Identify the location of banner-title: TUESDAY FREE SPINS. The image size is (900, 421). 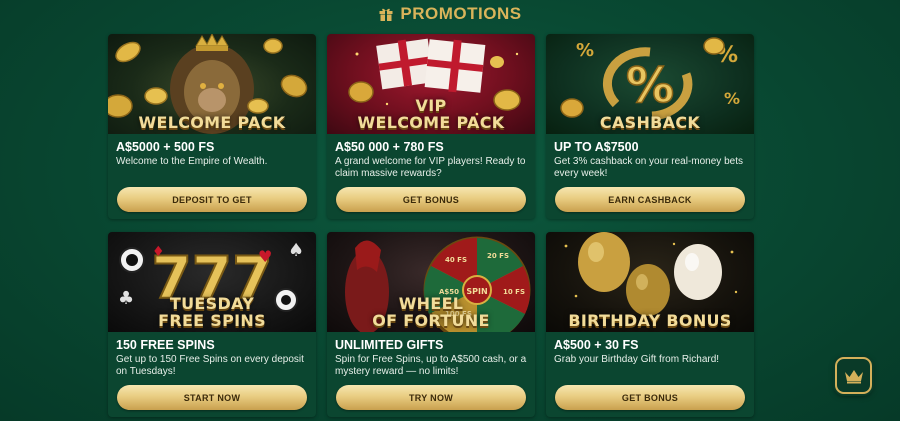
(212, 312).